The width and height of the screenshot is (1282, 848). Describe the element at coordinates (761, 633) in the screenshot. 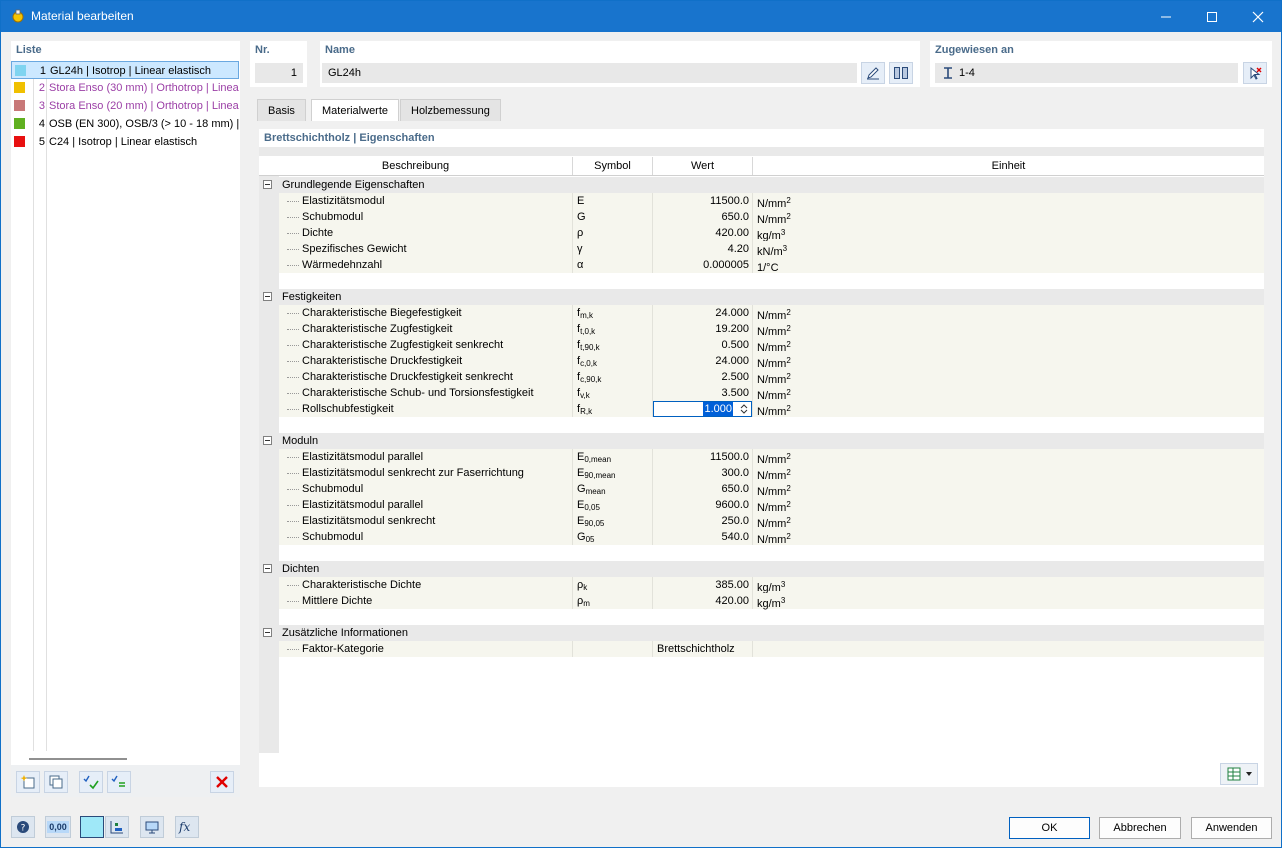

I see `group-header: Zusätzliche Informationen` at that location.